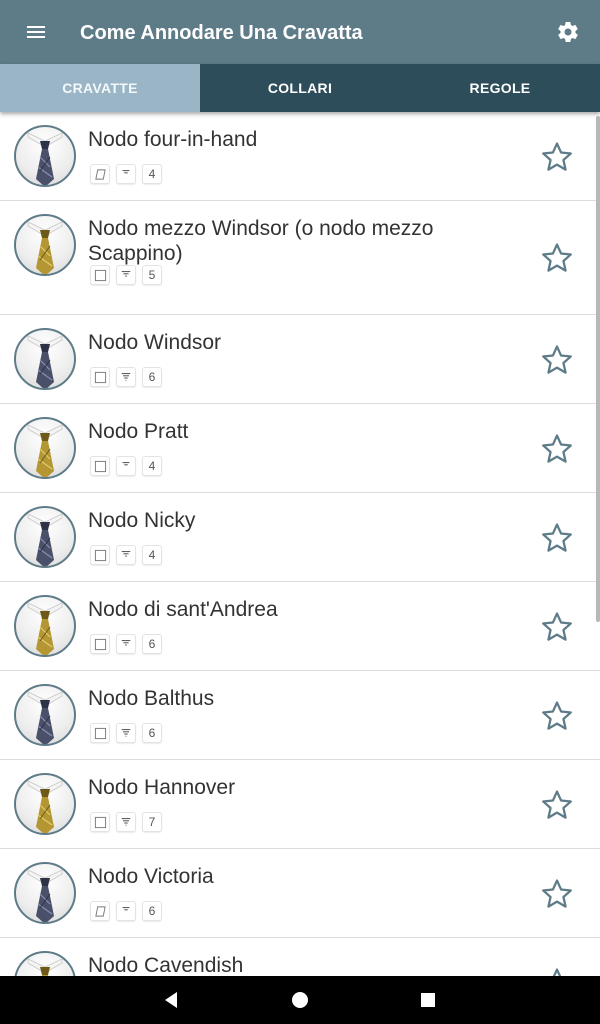 Image resolution: width=600 pixels, height=1024 pixels. I want to click on recents-square-icon, so click(428, 1000).